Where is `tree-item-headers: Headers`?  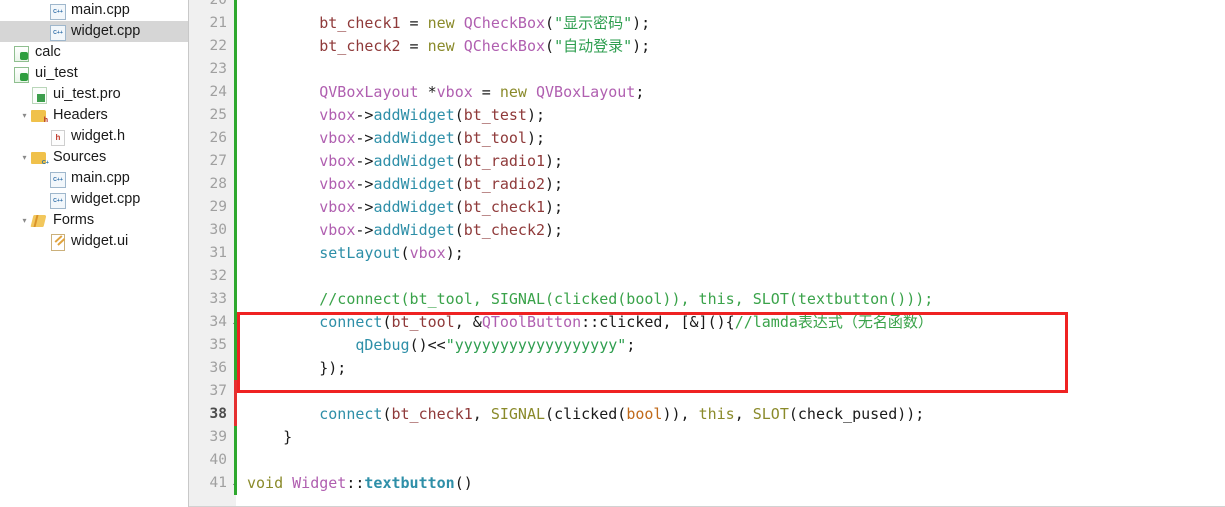 tree-item-headers: Headers is located at coordinates (94, 115).